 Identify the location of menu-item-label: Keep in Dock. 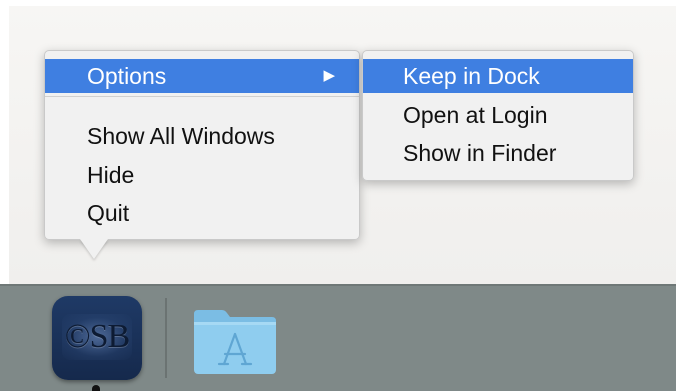
(471, 76).